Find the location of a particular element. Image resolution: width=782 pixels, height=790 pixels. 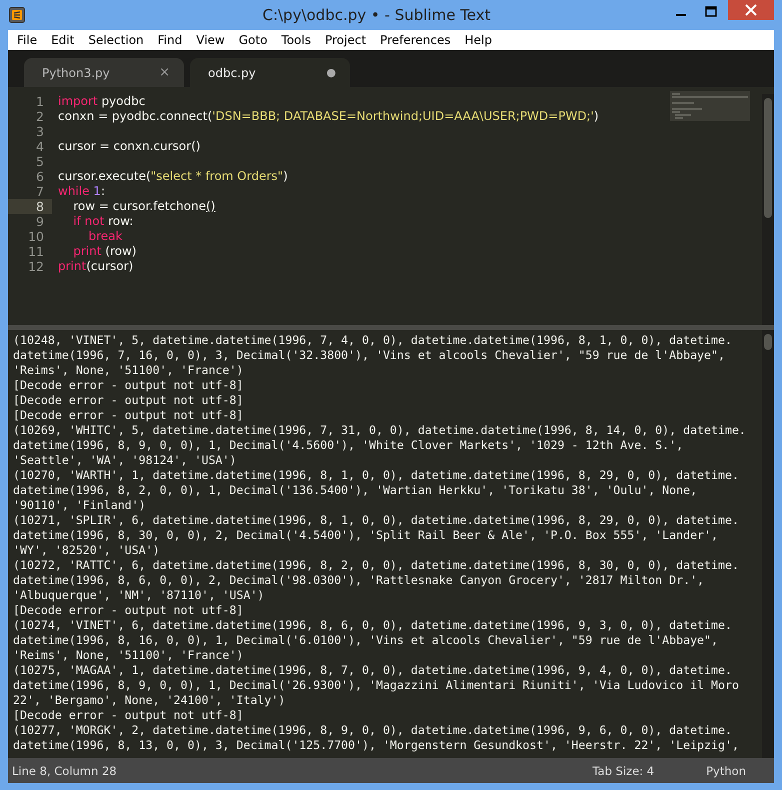

line-number: 9 is located at coordinates (40, 221).